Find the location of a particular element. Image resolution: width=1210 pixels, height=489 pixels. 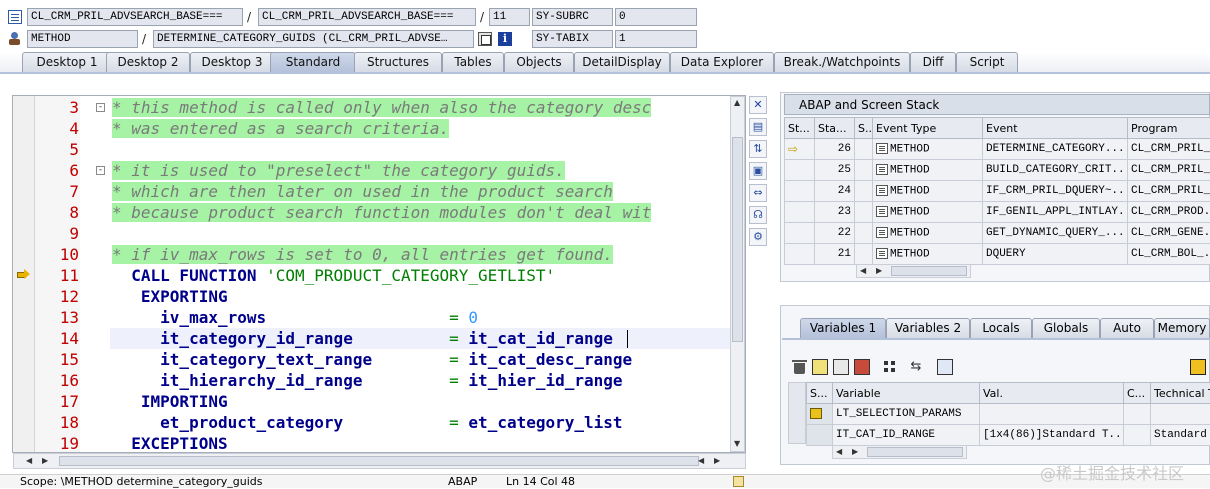

load-variables-icon is located at coordinates (841, 367).